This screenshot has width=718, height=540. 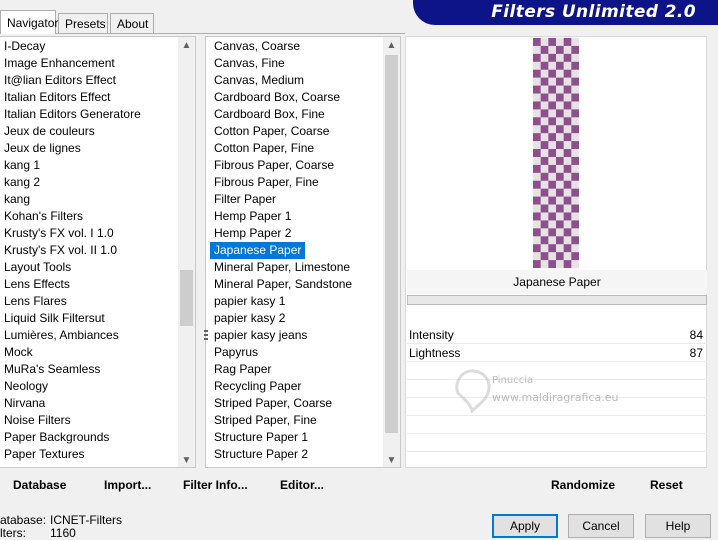 What do you see at coordinates (267, 114) in the screenshot?
I see `filter-item: Cardboard Box, Fine` at bounding box center [267, 114].